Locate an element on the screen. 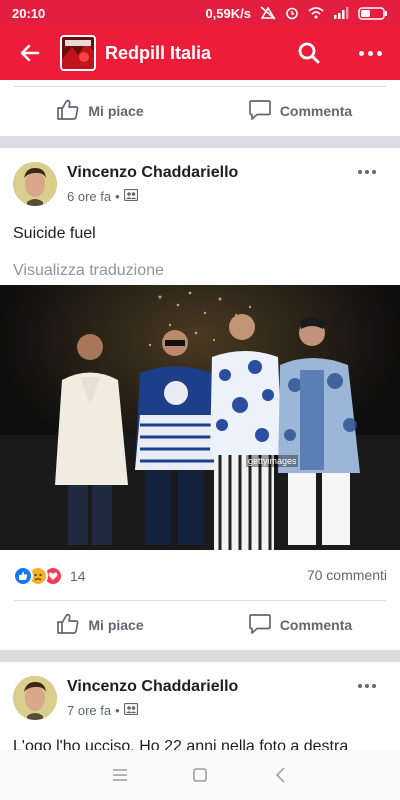  post-text: Suicide fuel is located at coordinates (54, 233).